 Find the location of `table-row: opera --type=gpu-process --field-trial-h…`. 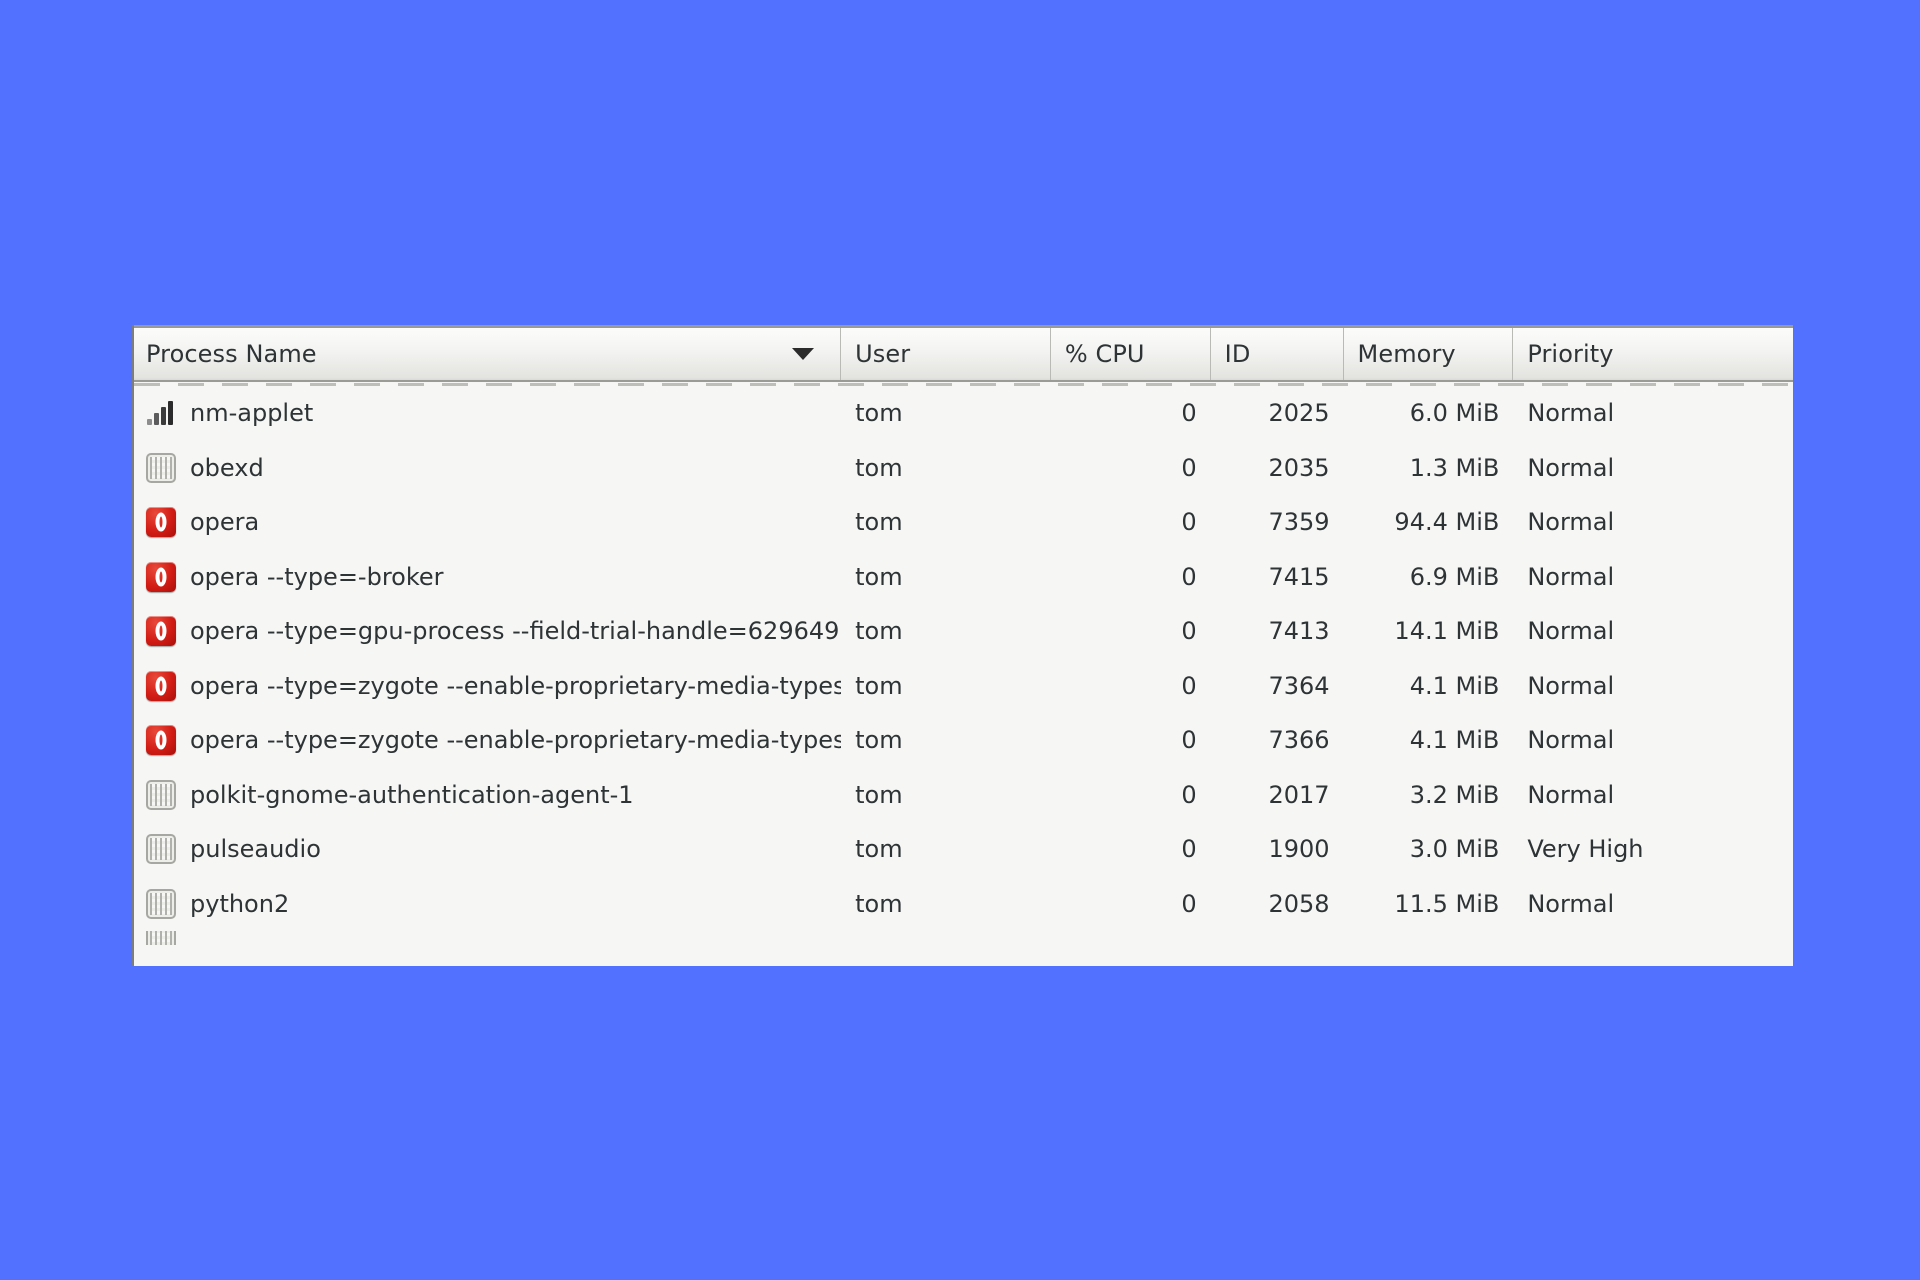

table-row: opera --type=gpu-process --field-trial-h… is located at coordinates (963, 631).